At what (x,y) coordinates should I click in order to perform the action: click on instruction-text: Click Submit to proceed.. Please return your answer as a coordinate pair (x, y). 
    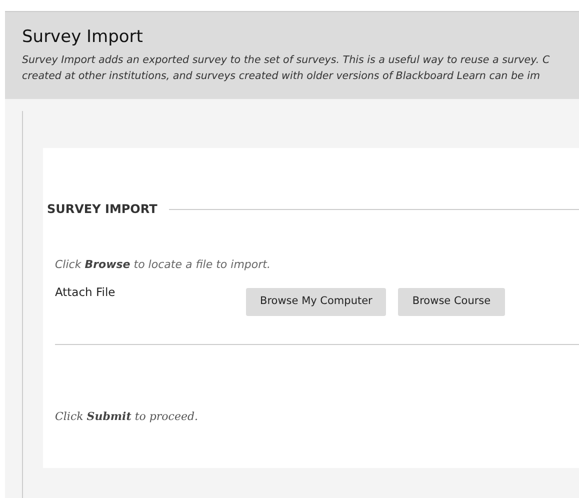
    Looking at the image, I should click on (127, 416).